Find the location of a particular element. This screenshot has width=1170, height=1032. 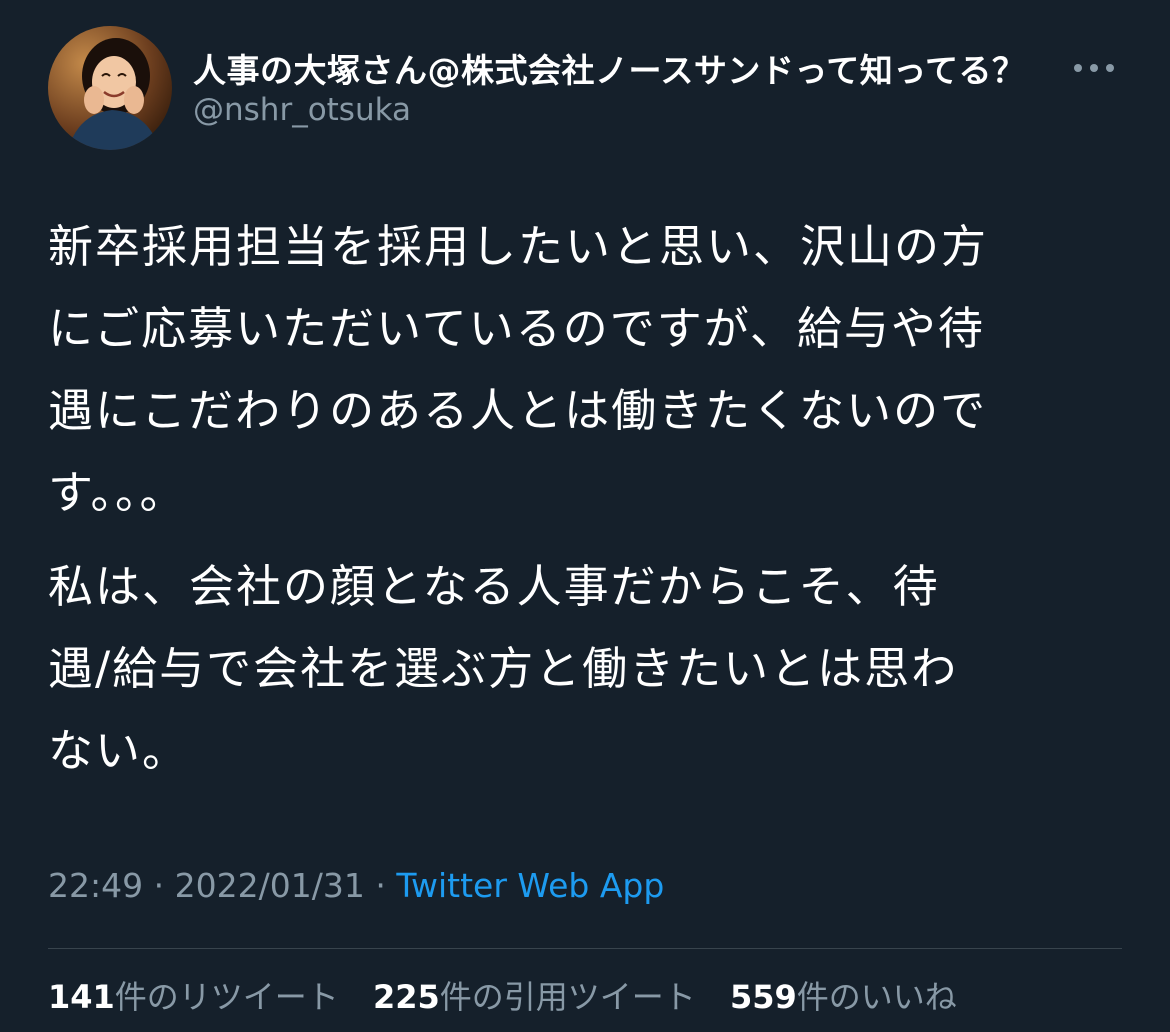

engagement-stats: 141件のリツイート 225件の引用ツイート 559件のいいね is located at coordinates (514, 995).